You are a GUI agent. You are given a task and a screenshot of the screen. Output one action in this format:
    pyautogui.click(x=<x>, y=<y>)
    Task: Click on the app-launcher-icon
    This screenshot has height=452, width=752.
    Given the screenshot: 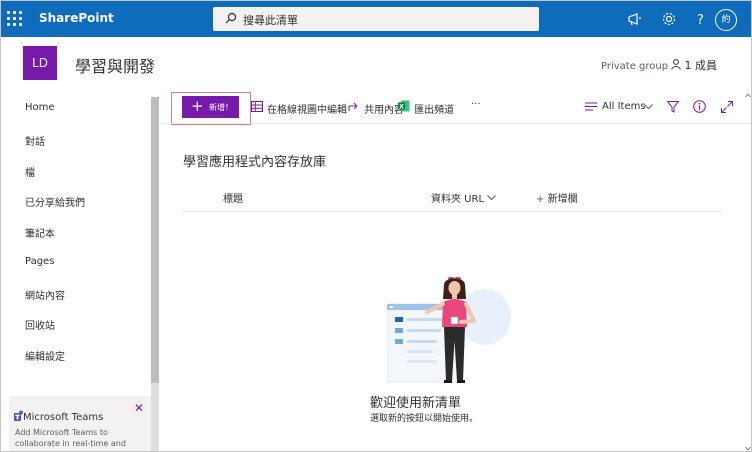 What is the action you would take?
    pyautogui.click(x=15, y=19)
    